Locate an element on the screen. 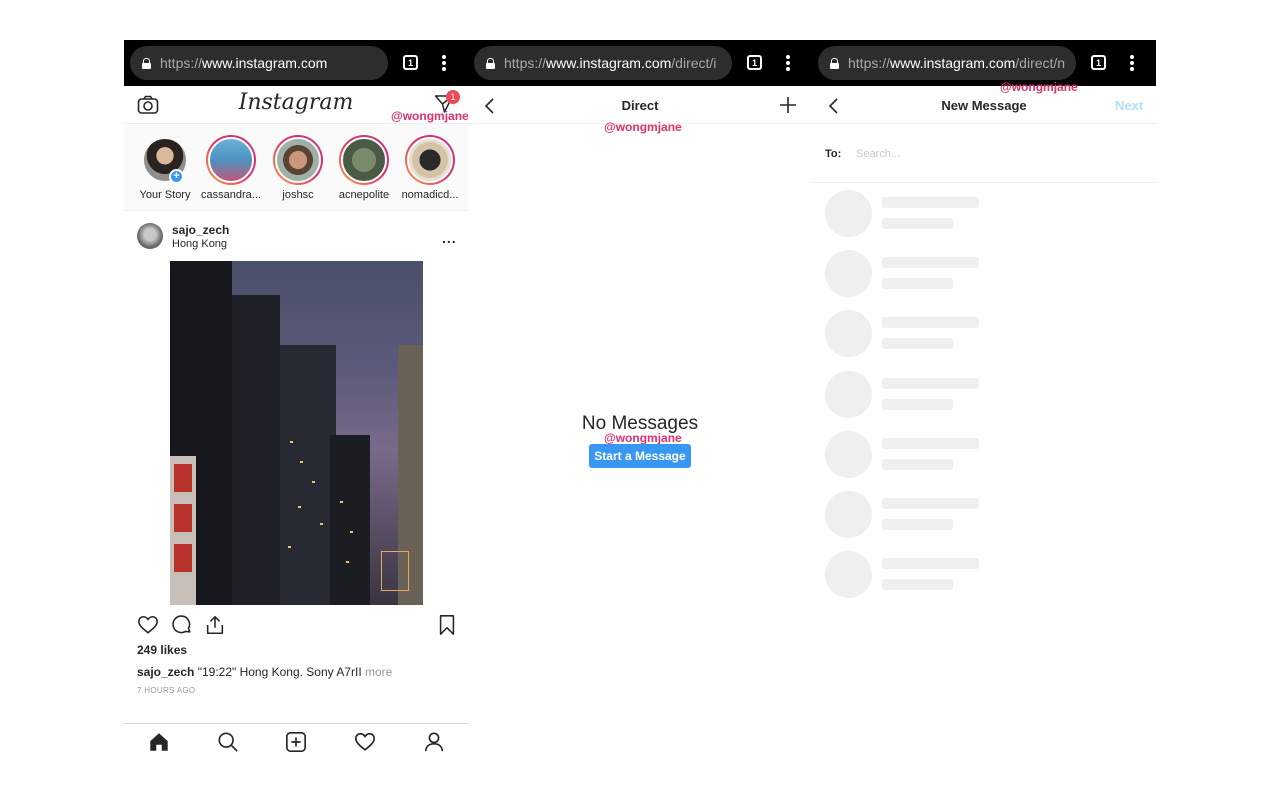 Image resolution: width=1280 pixels, height=800 pixels. caption-text: "19:22" Hong Kong. Sony A7rII is located at coordinates (278, 672).